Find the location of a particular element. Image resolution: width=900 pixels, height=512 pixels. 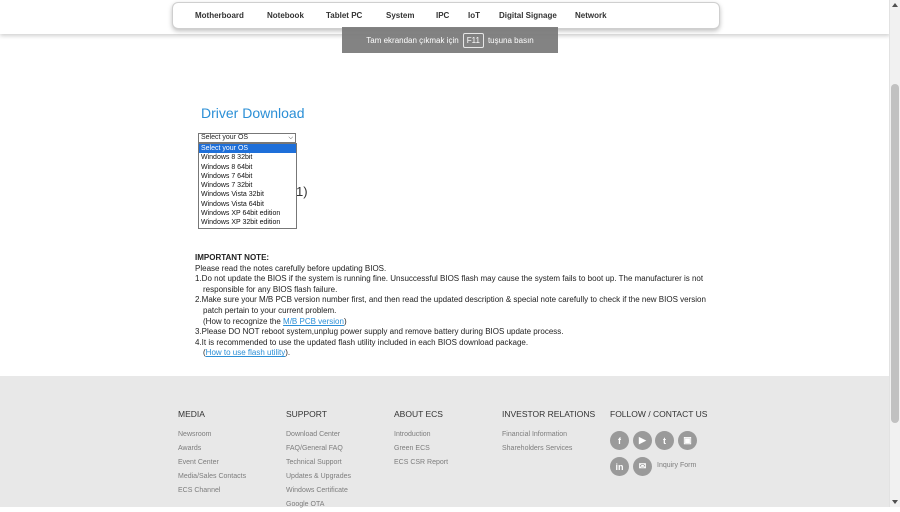

mail-icon: ✉ is located at coordinates (642, 466).